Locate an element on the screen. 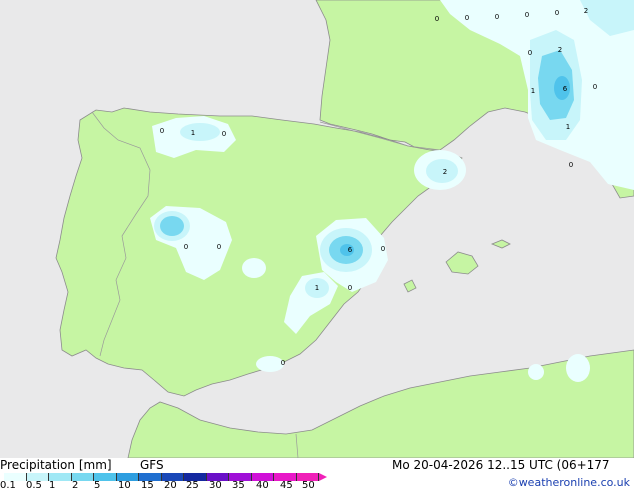 This screenshot has height=492, width=634. valid-time: Mo 20-04-2026 12..15 UTC (06+177 is located at coordinates (501, 465).